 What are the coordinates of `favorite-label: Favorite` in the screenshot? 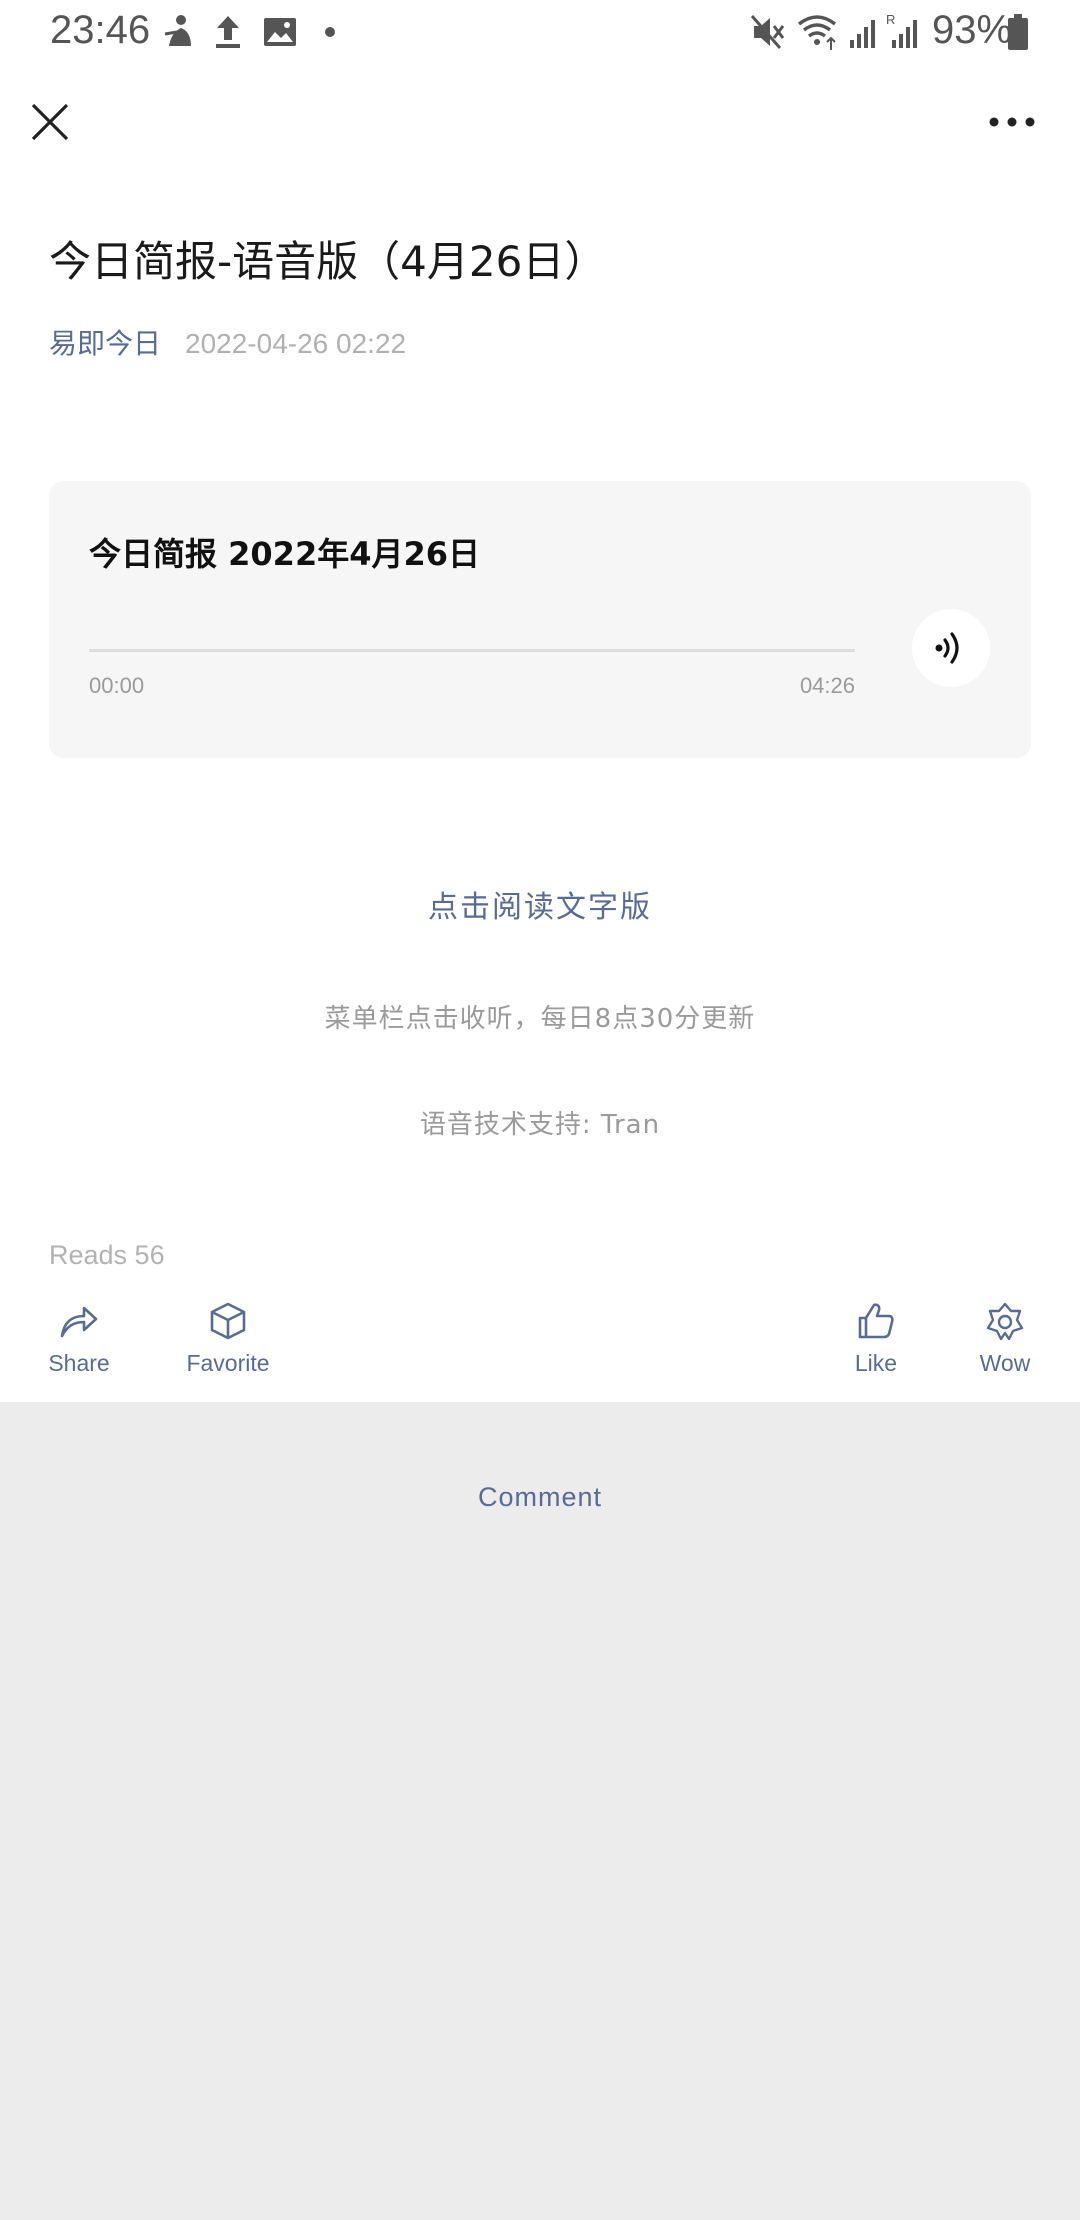 It's located at (228, 1363).